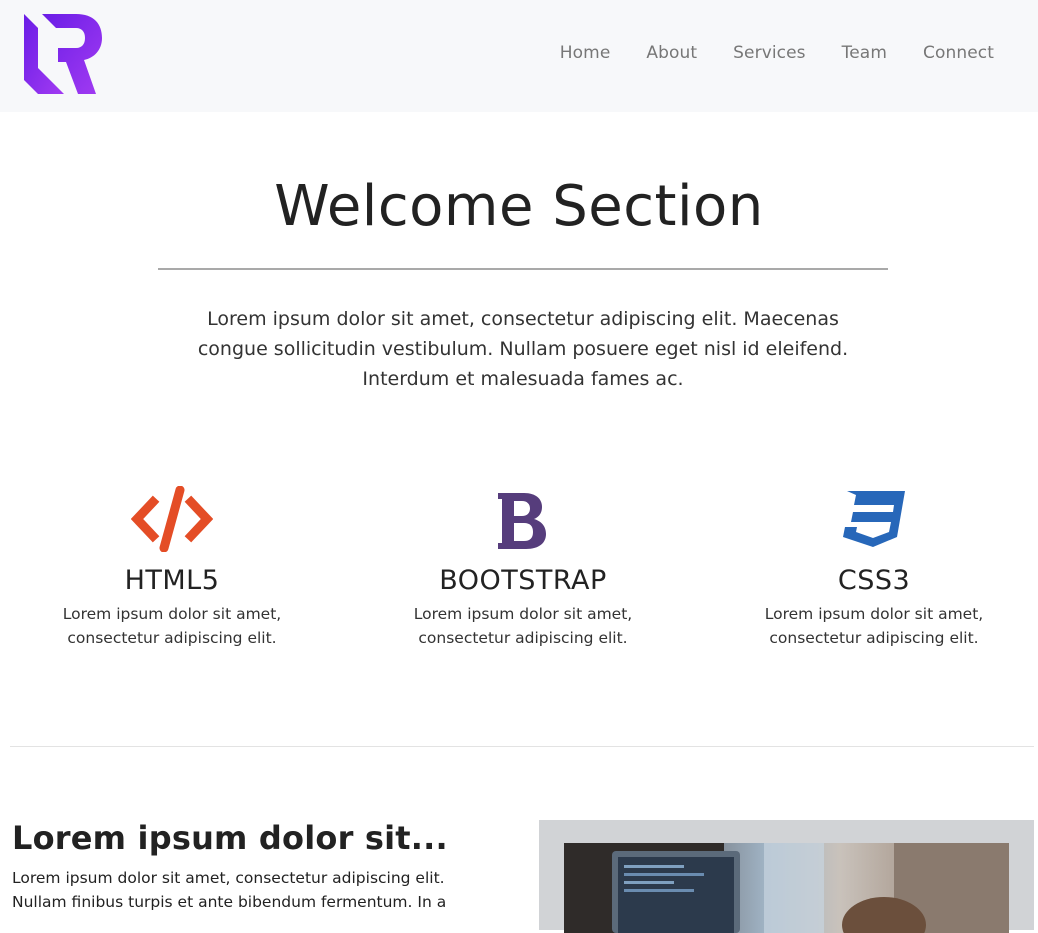 The image size is (1038, 933). What do you see at coordinates (671, 53) in the screenshot?
I see `nav-link-about: About` at bounding box center [671, 53].